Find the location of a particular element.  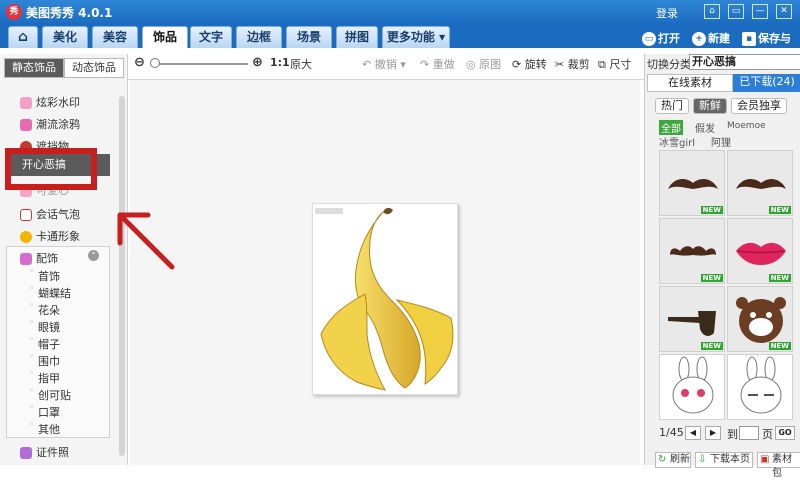

id-photo-icon is located at coordinates (26, 453).